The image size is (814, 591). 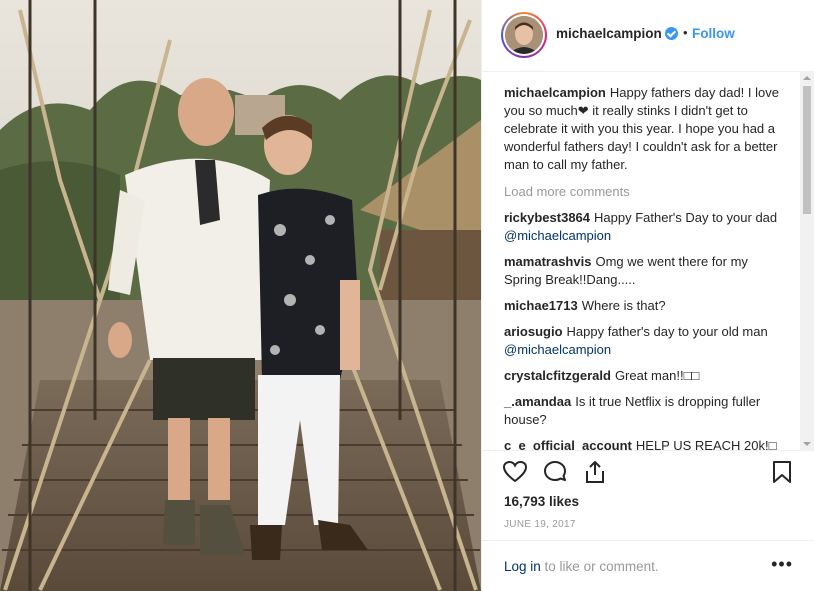 I want to click on comment-username: michae1713, so click(x=541, y=305).